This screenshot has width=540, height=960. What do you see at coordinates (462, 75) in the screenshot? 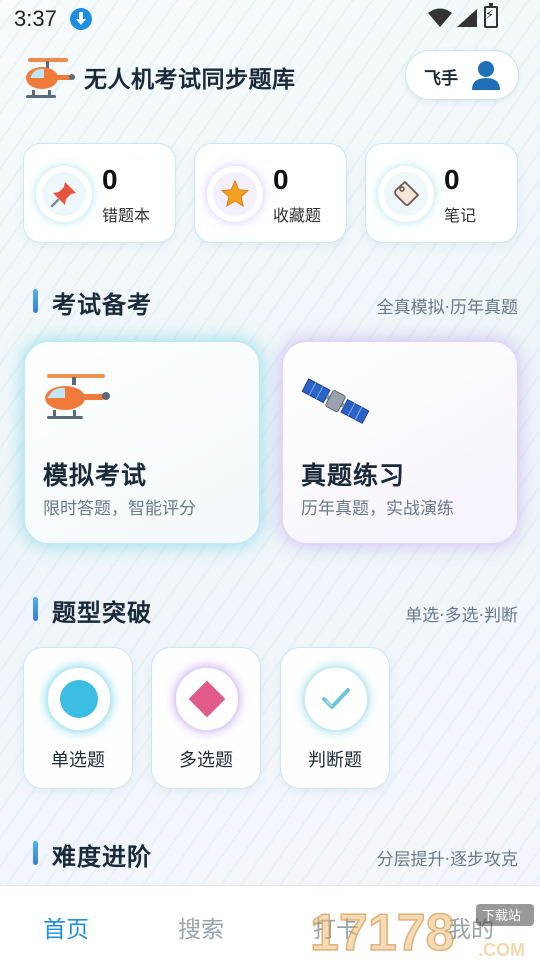
I see `user-profile-button: 飞手` at bounding box center [462, 75].